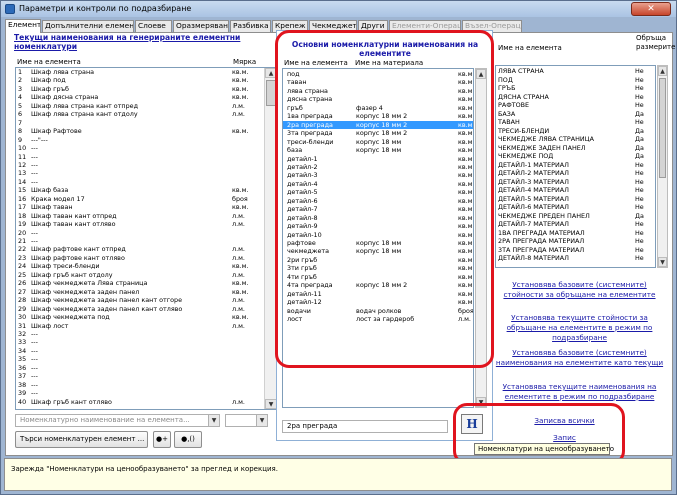 The height and width of the screenshot is (495, 677). I want to click on tab-2: Допълнителни елементи, so click(88, 26).